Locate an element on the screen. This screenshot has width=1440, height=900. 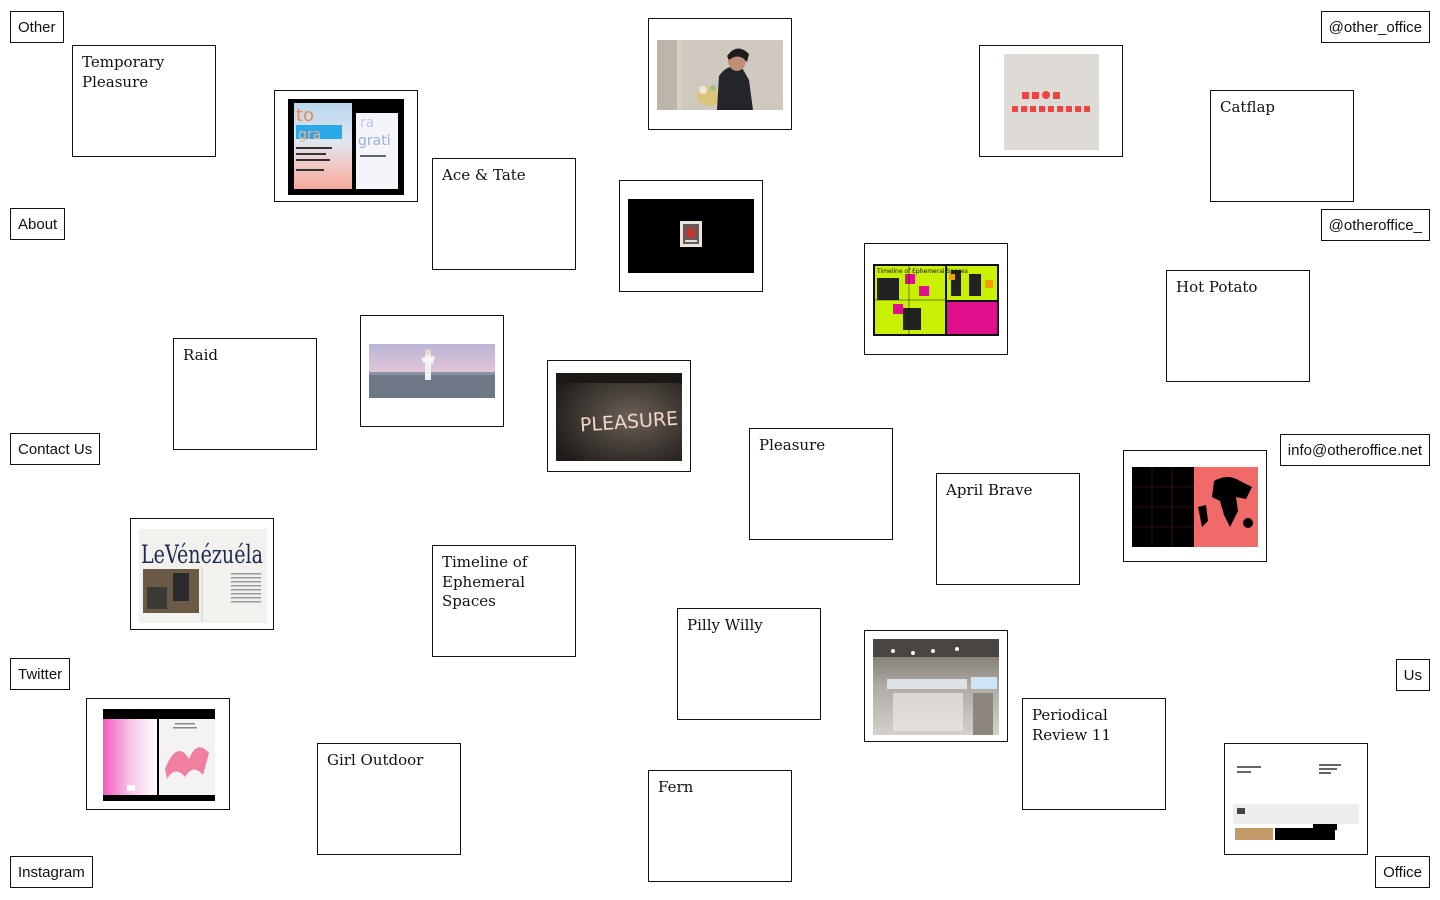
twitter-handle-label: @other_office is located at coordinates (1375, 27).